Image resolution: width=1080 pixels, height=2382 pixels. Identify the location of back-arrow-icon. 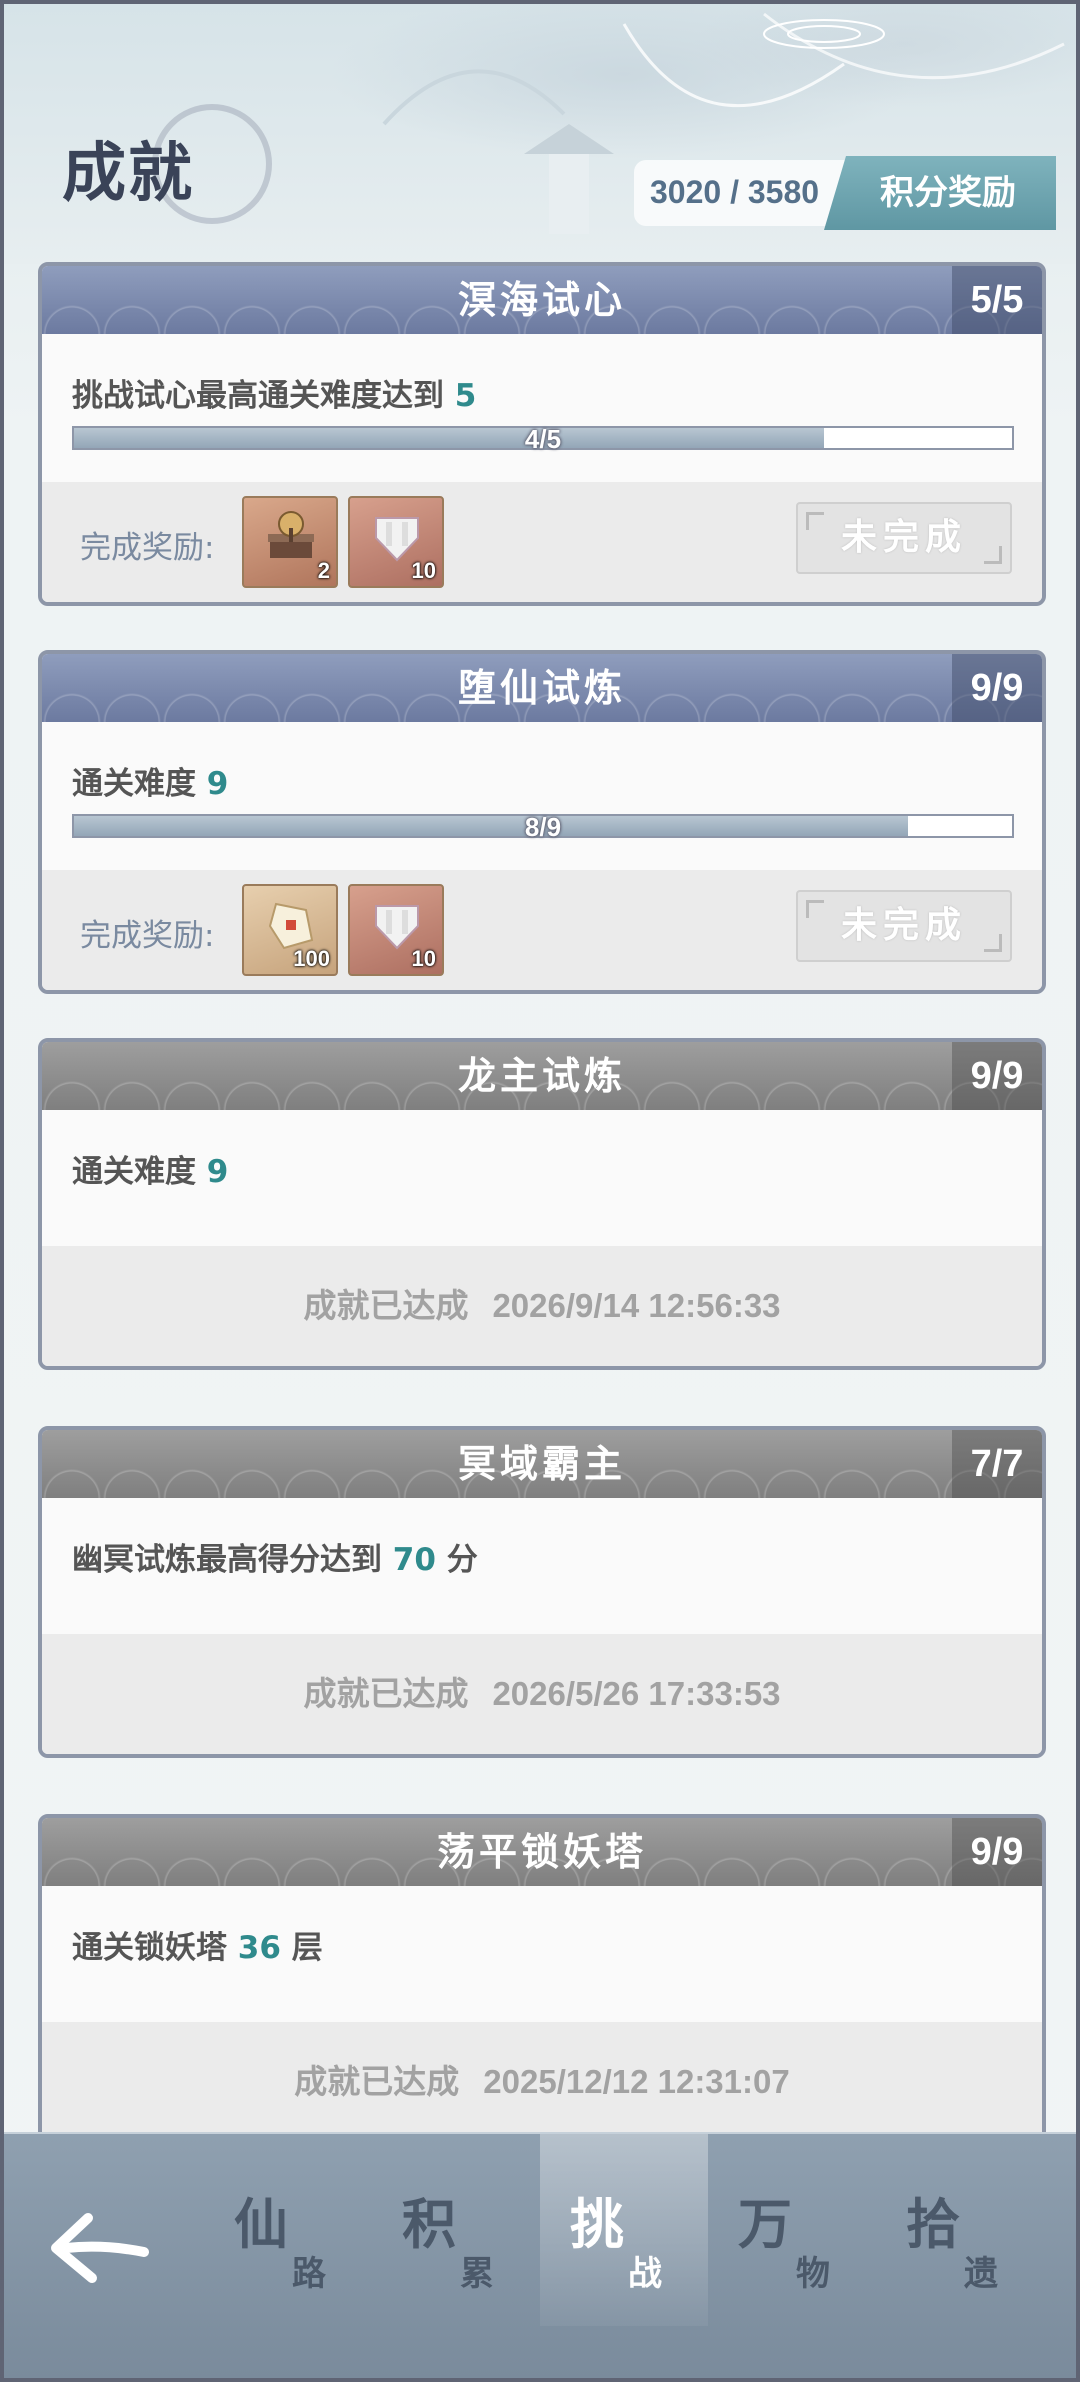
(100, 2248).